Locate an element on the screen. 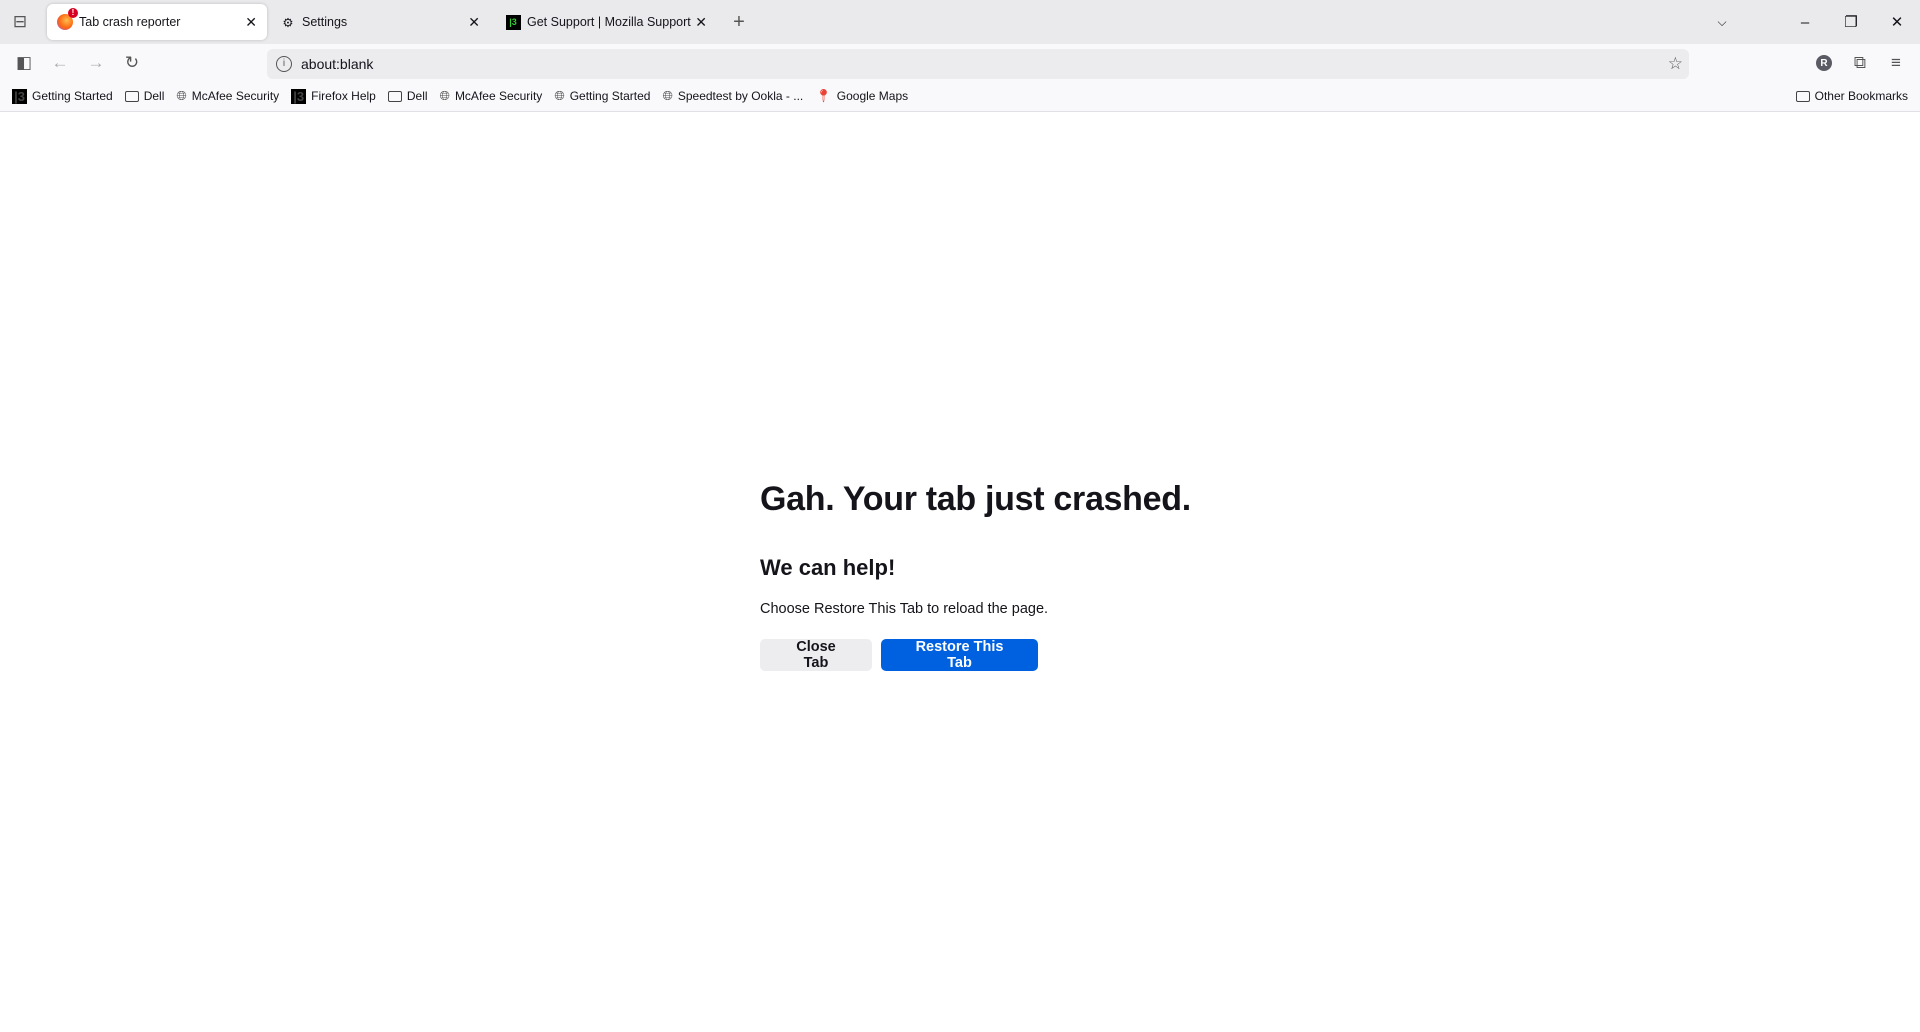 The width and height of the screenshot is (1920, 1032). minimize-button: – is located at coordinates (1805, 22).